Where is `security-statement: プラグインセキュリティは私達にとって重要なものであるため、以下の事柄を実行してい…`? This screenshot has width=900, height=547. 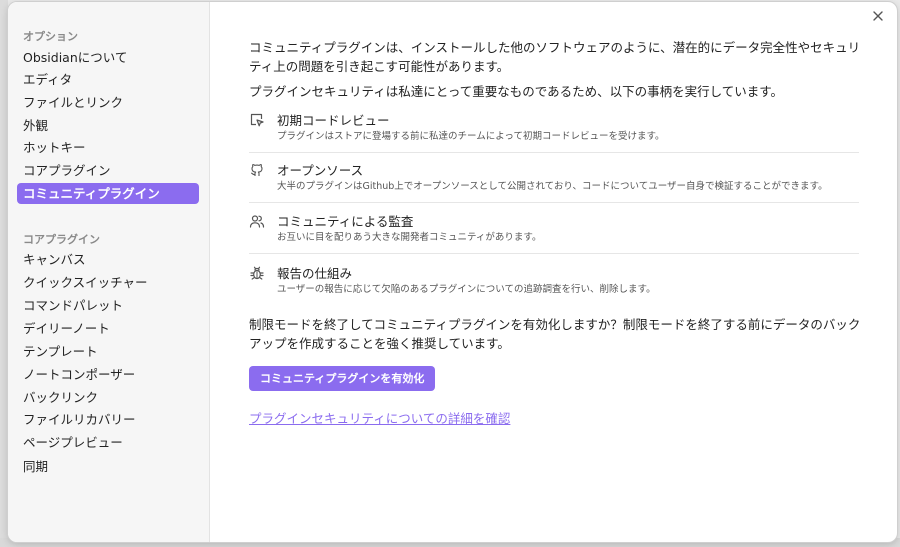 security-statement: プラグインセキュリティは私達にとって重要なものであるため、以下の事柄を実行してい… is located at coordinates (516, 91).